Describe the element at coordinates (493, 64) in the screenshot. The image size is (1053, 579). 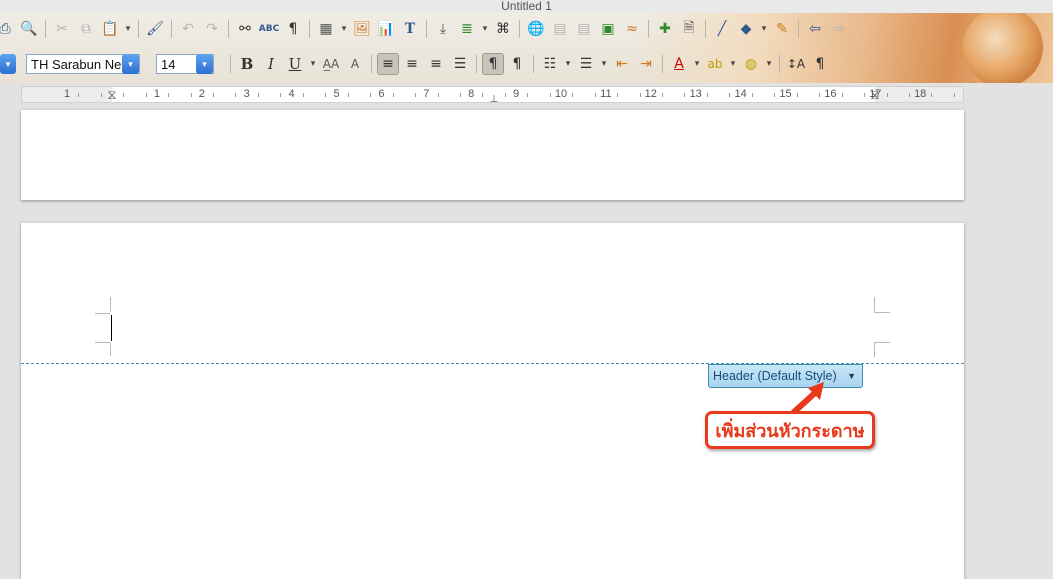
I see `ltr-icon: ¶` at that location.